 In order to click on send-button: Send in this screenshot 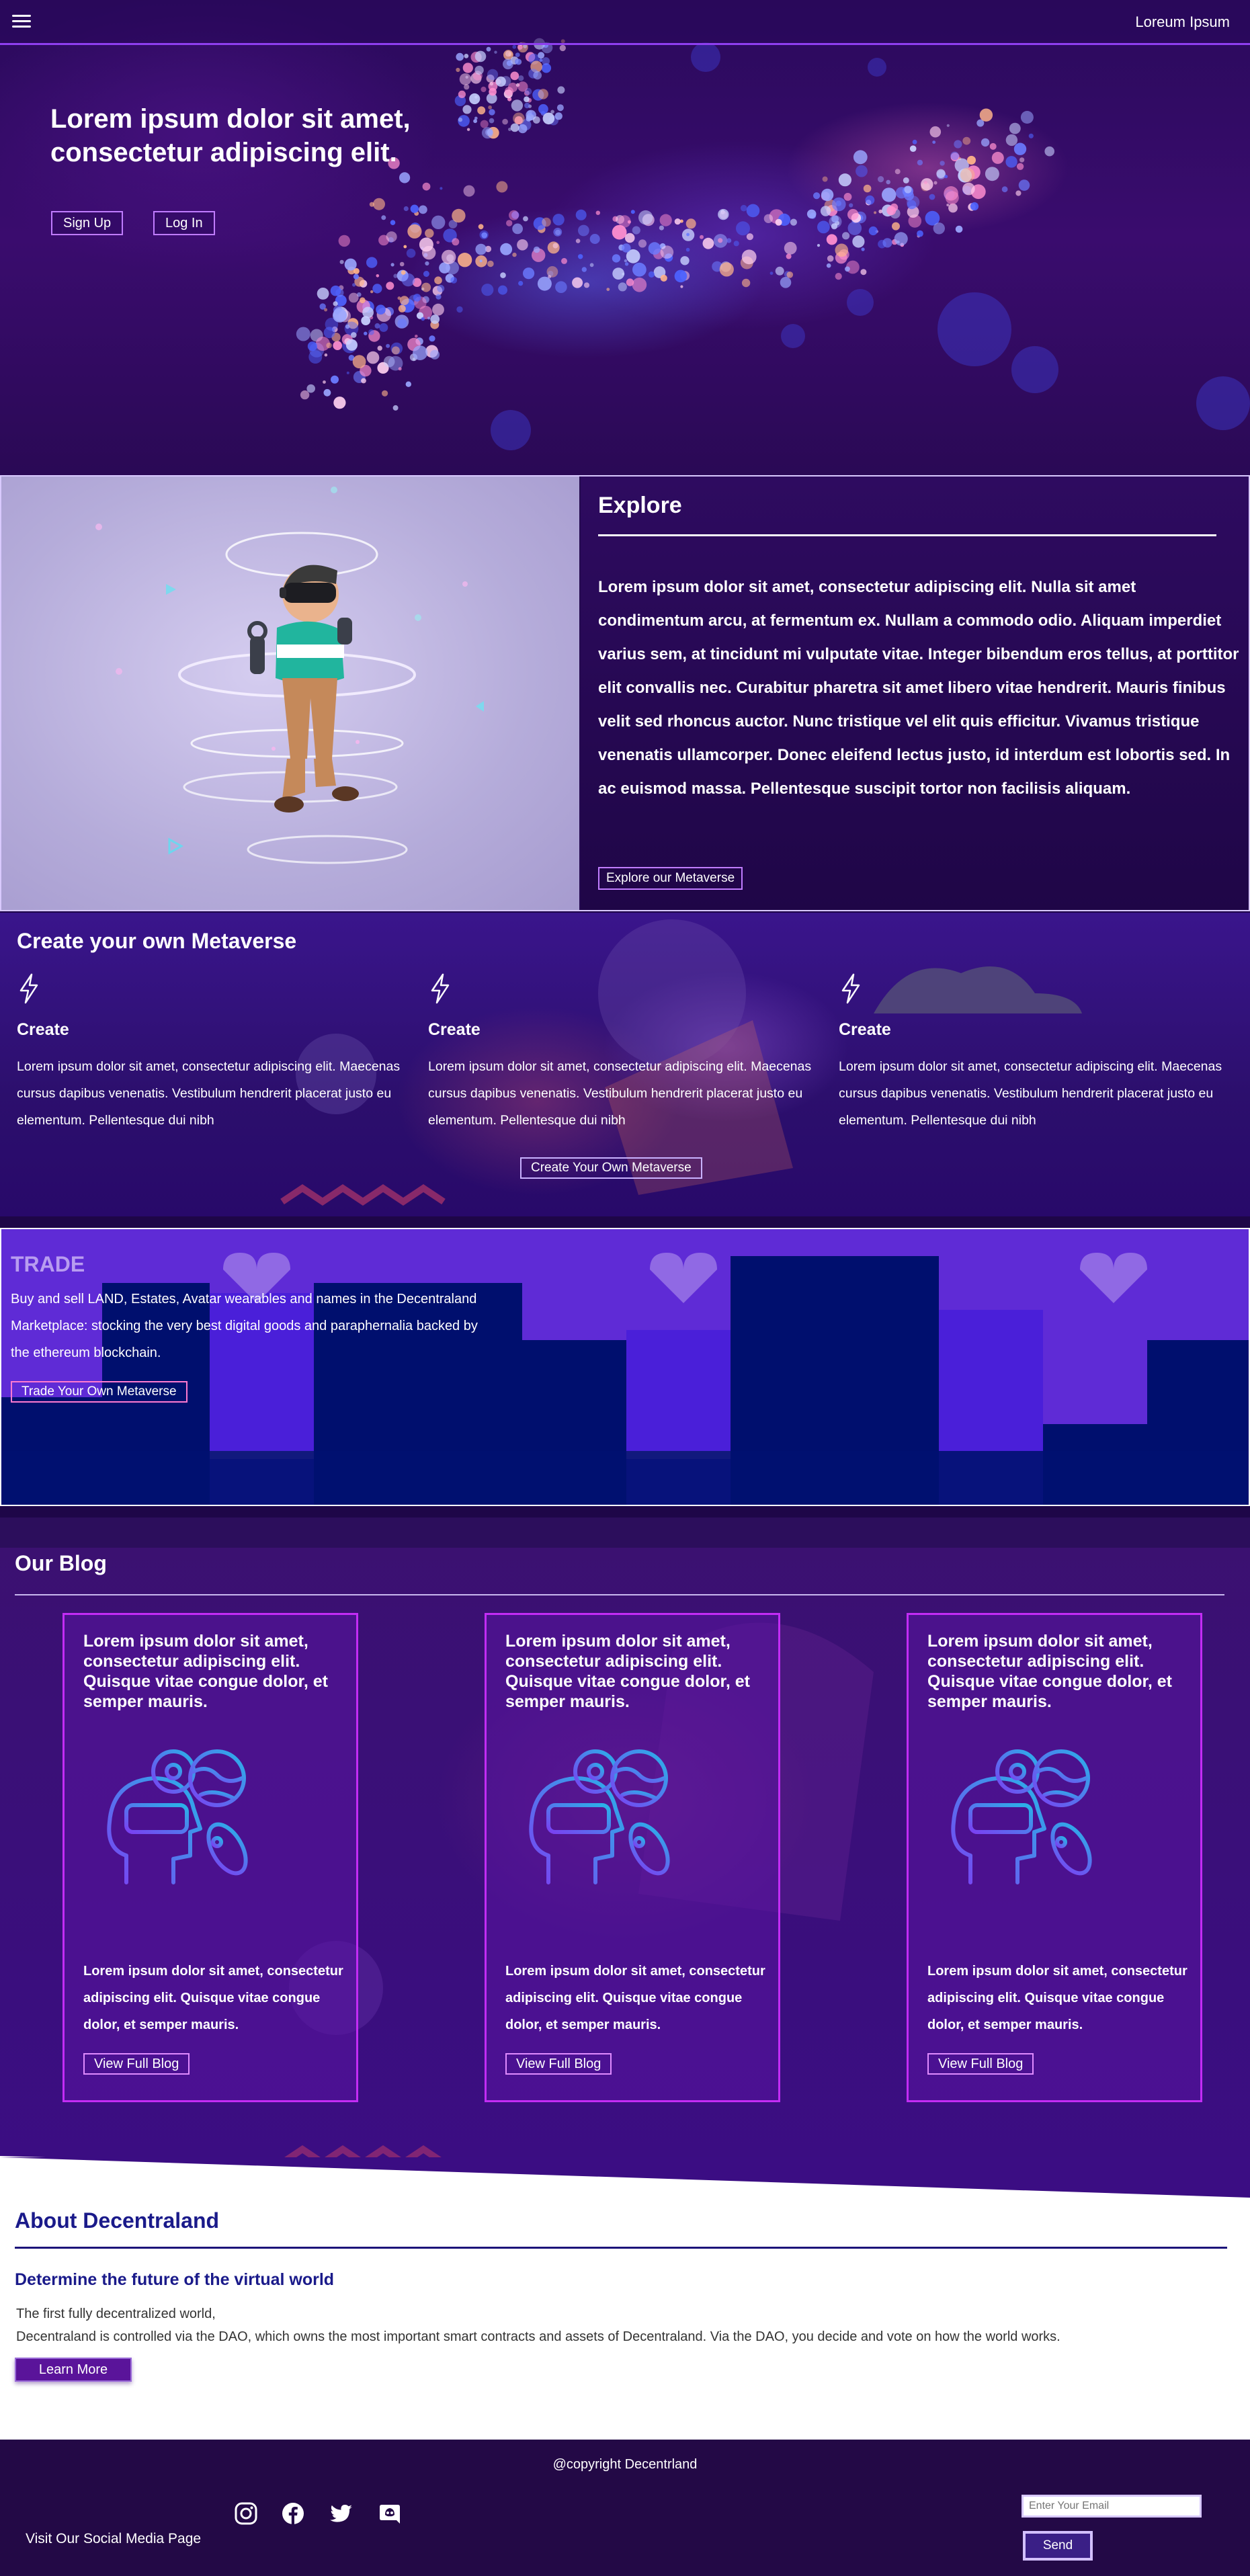, I will do `click(1058, 2546)`.